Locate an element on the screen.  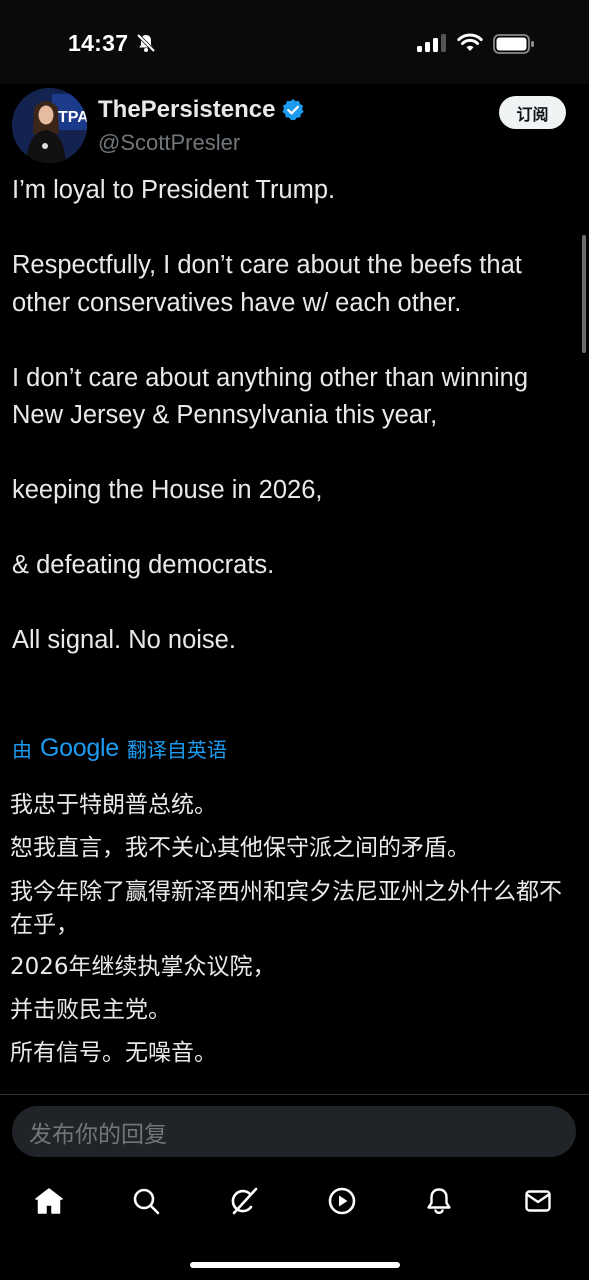
tweet-paragraph: & defeating democrats. is located at coordinates (143, 565).